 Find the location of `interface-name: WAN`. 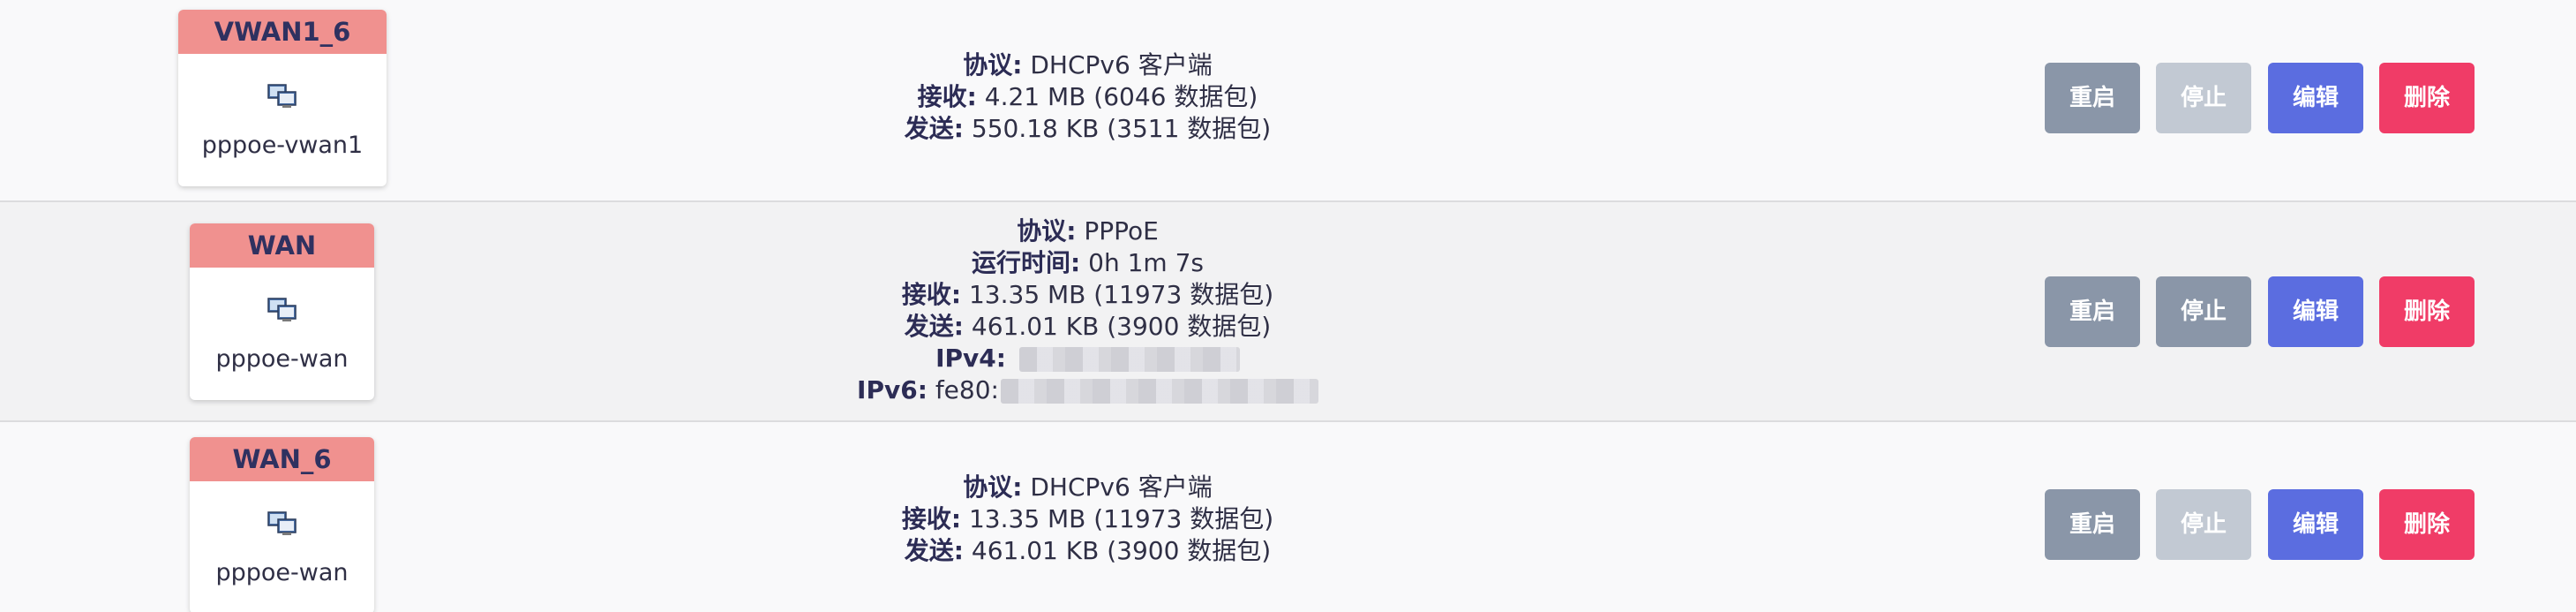

interface-name: WAN is located at coordinates (282, 245).